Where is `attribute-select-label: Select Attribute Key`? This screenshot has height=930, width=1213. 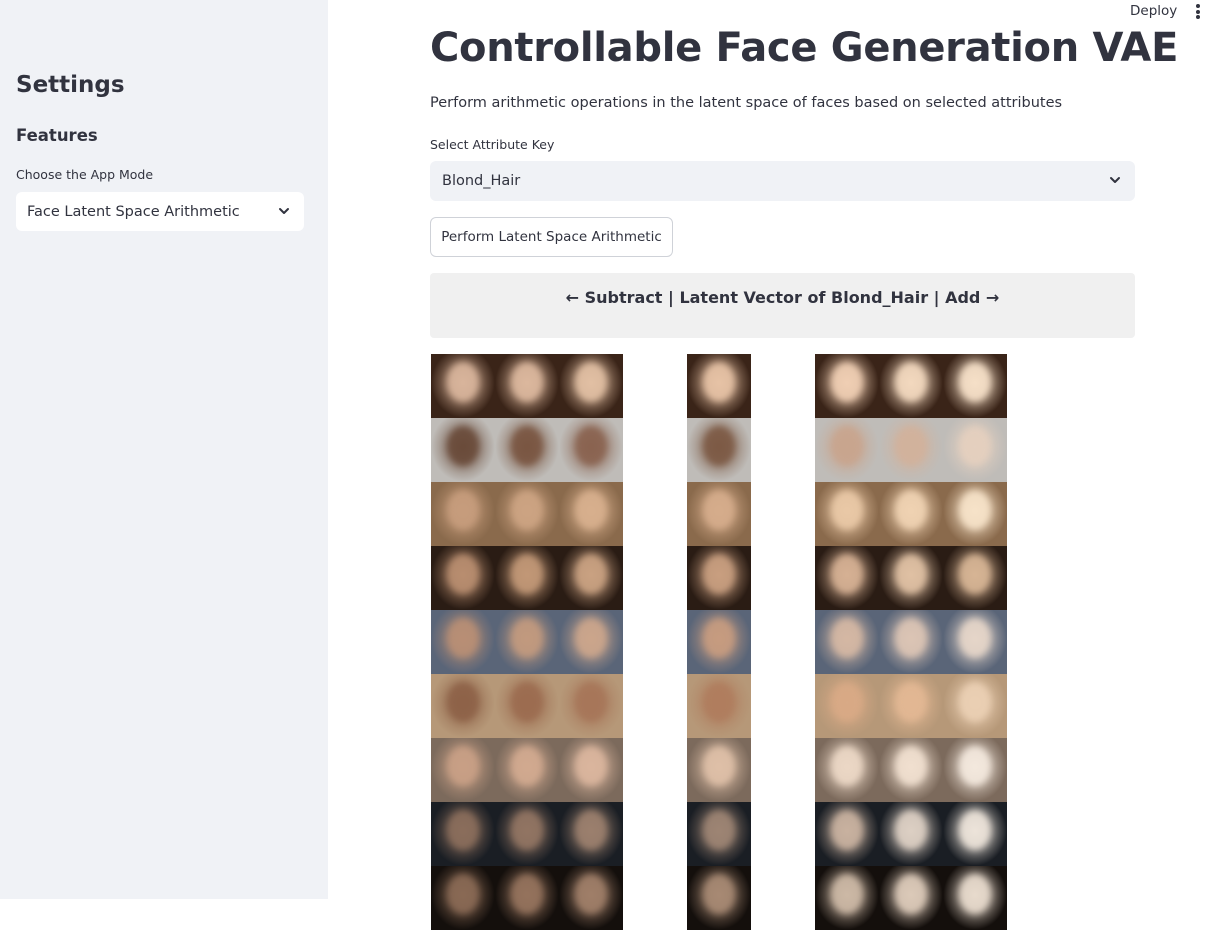 attribute-select-label: Select Attribute Key is located at coordinates (492, 144).